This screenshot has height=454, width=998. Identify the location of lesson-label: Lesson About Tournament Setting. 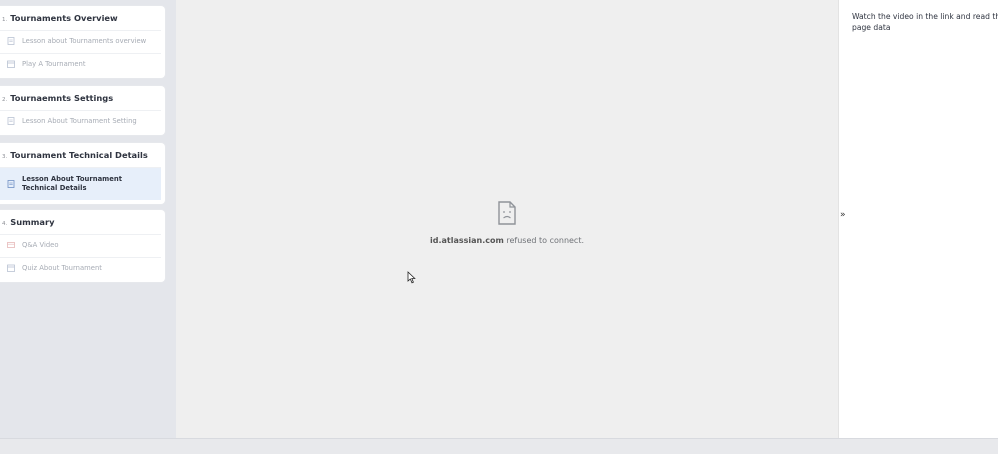
(79, 121).